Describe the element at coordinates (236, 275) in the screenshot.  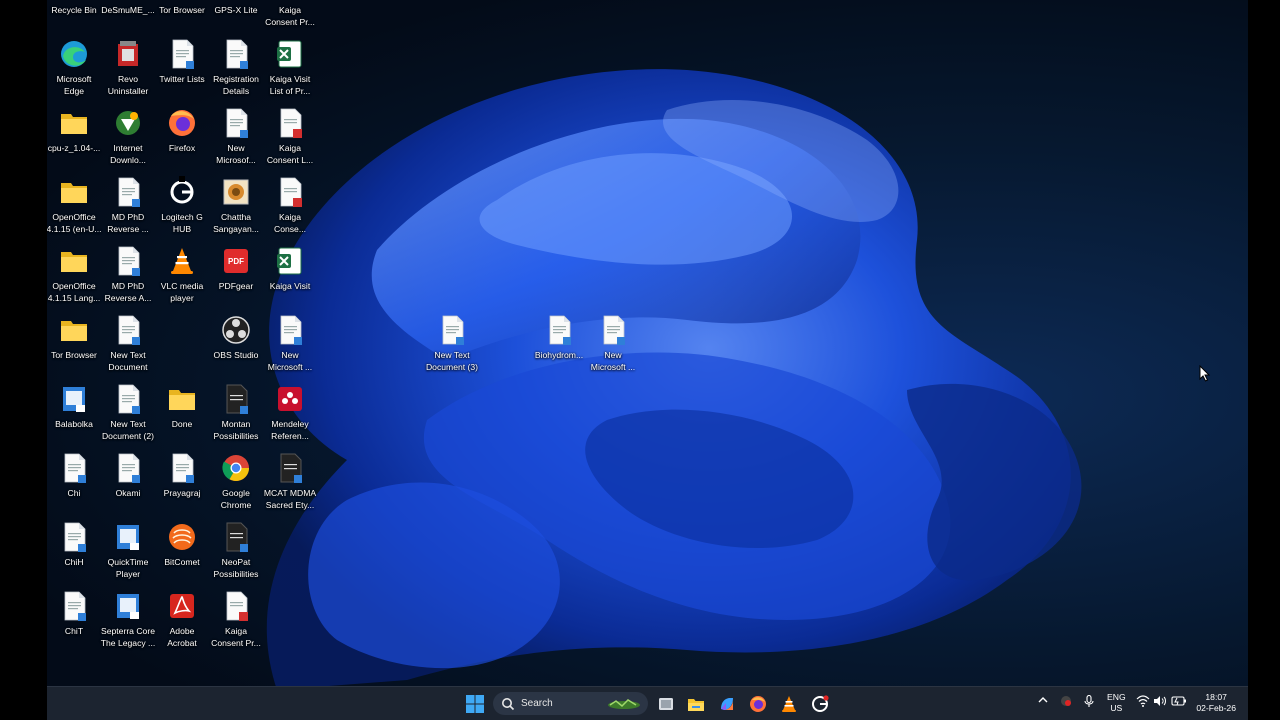
I see `desktop-icon: PDF PDFgear` at that location.